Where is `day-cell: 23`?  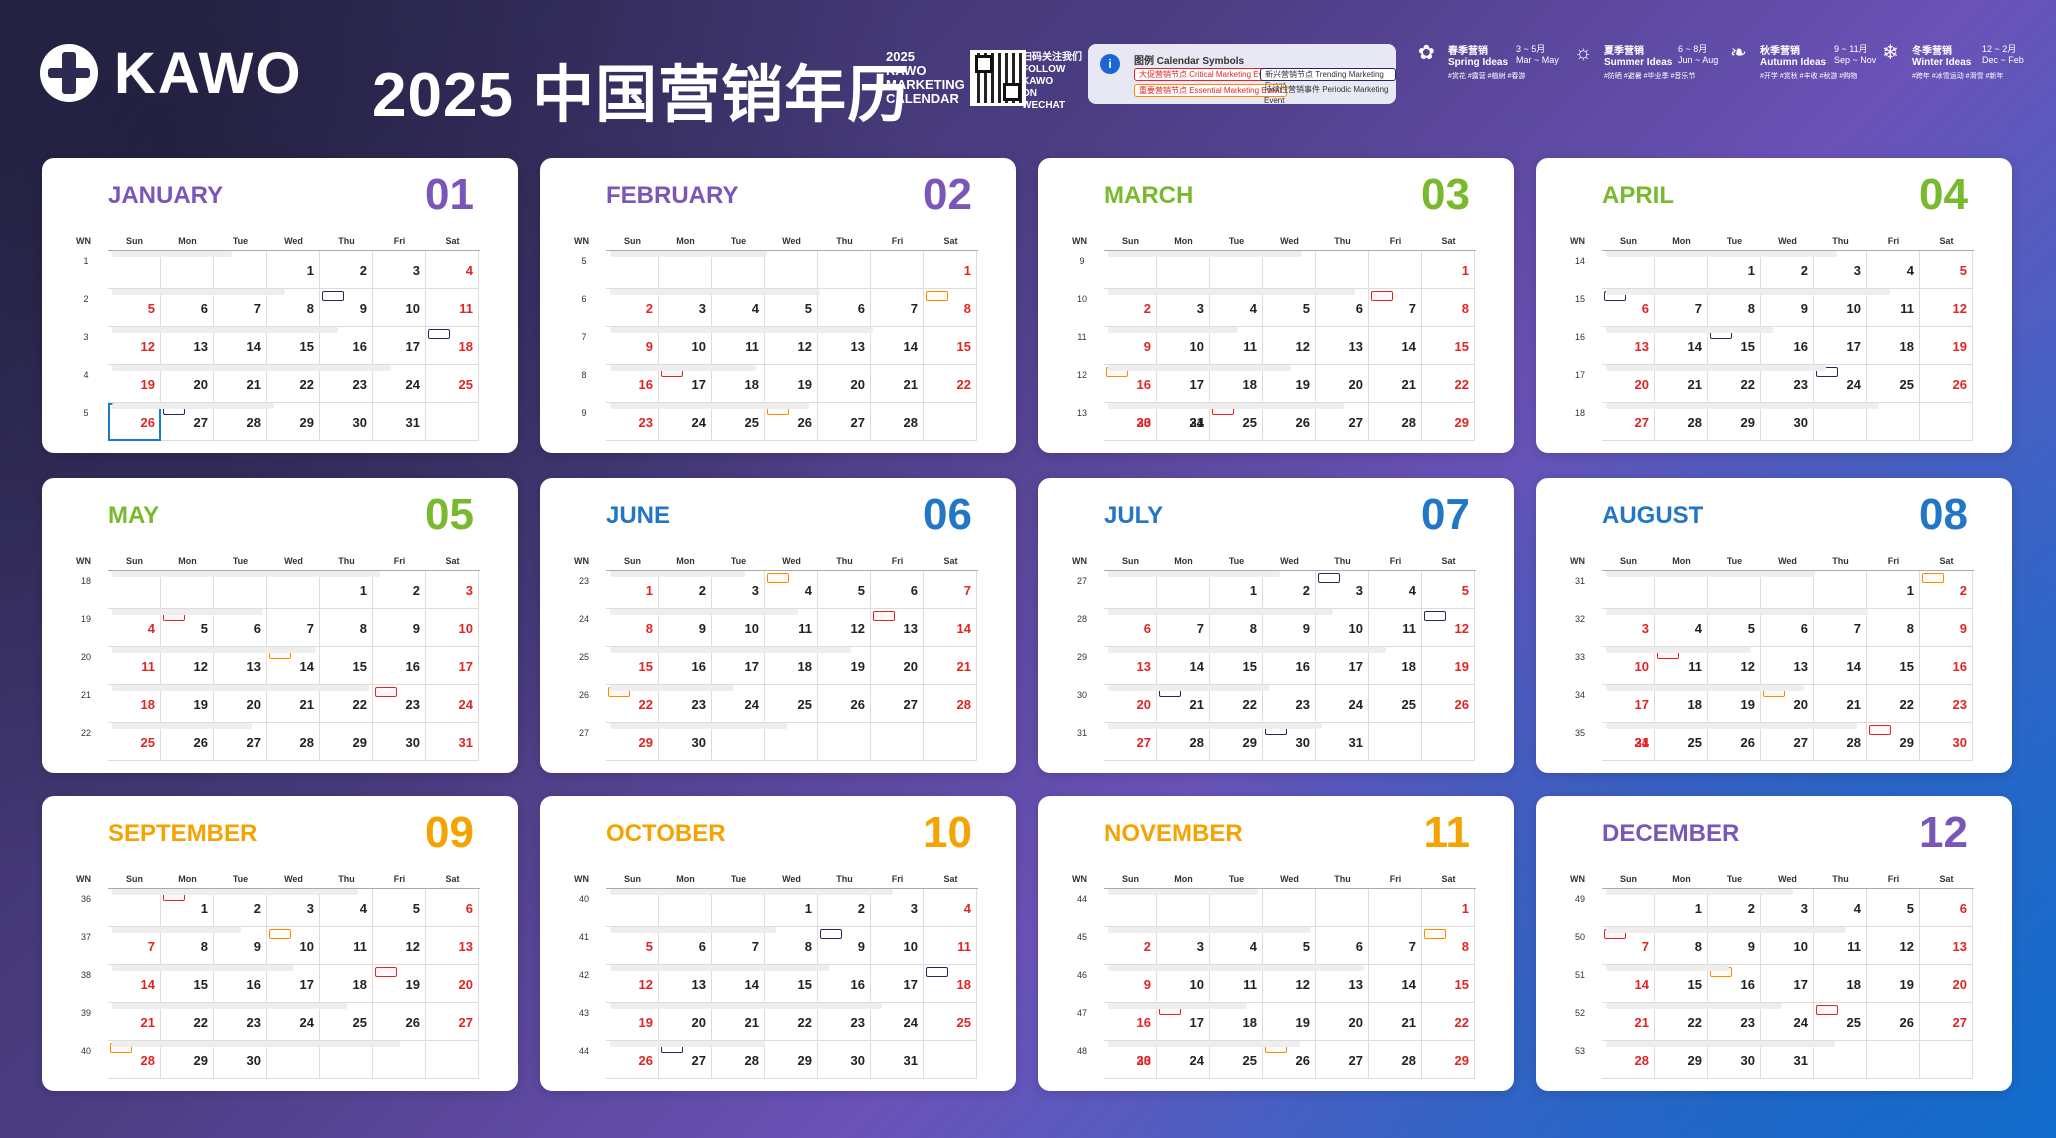 day-cell: 23 is located at coordinates (399, 704).